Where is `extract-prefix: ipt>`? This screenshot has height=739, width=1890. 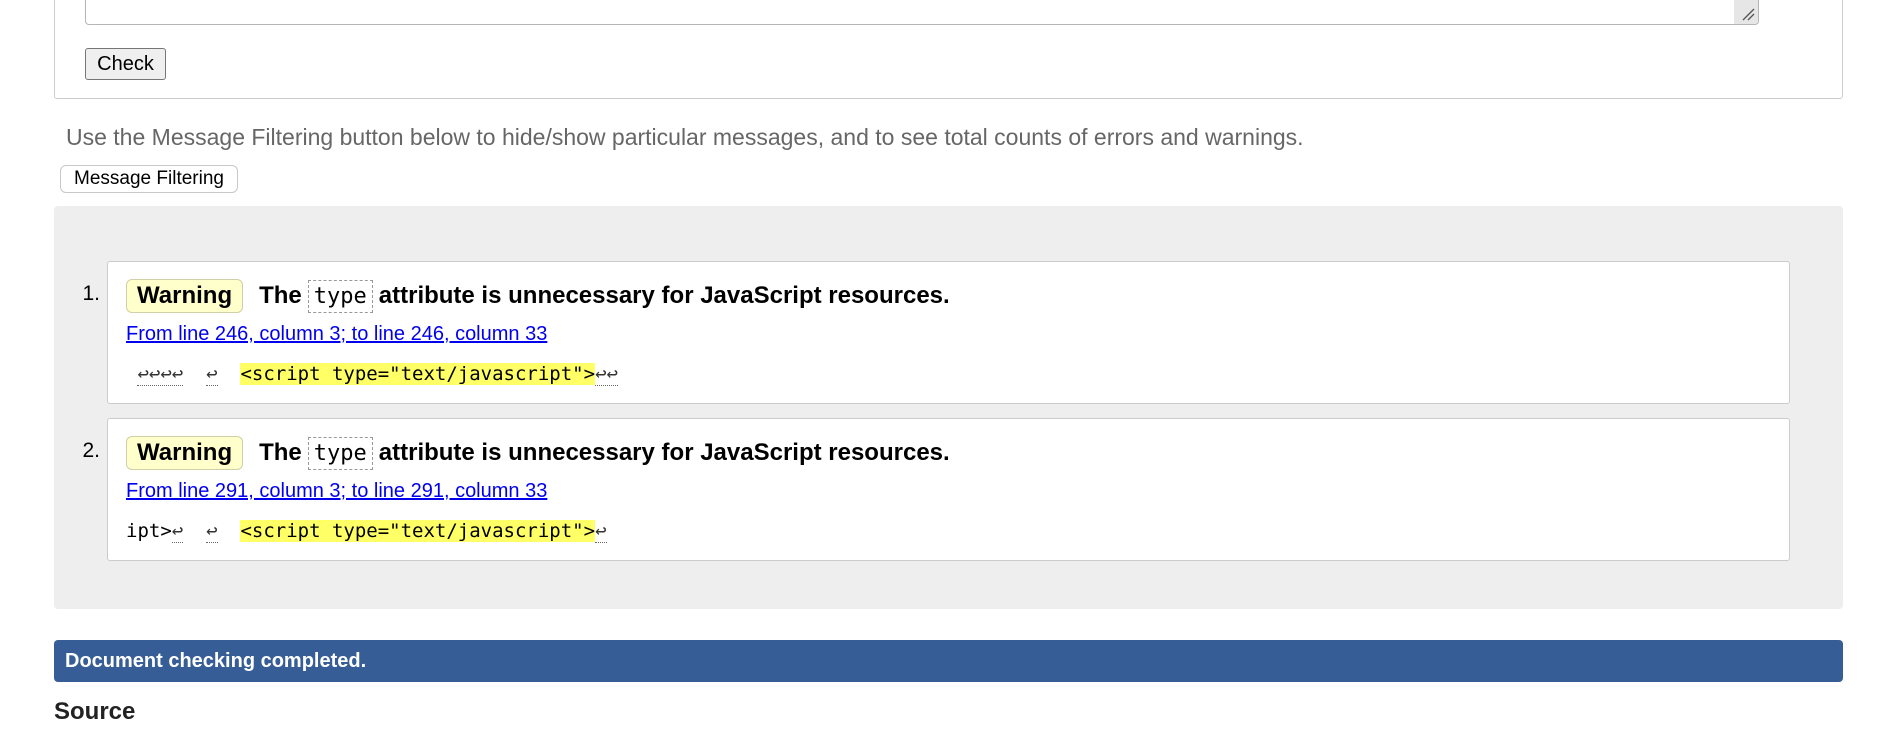 extract-prefix: ipt> is located at coordinates (149, 531).